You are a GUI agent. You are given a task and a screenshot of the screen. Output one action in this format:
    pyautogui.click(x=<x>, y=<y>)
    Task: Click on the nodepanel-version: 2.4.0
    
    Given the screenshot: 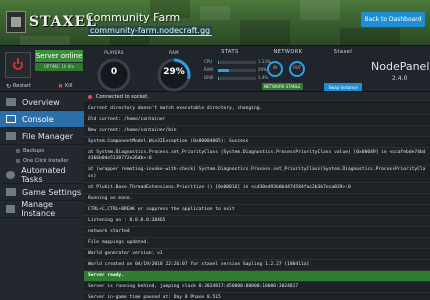 What is the action you would take?
    pyautogui.click(x=400, y=78)
    